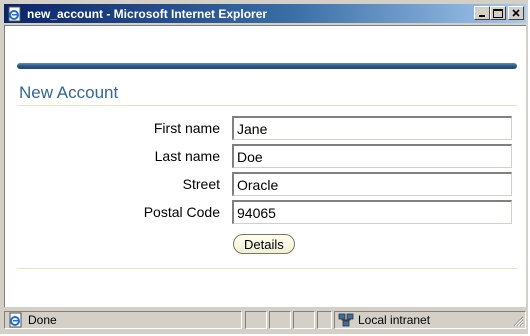 The image size is (530, 336). Describe the element at coordinates (372, 156) in the screenshot. I see `last-name-field` at that location.